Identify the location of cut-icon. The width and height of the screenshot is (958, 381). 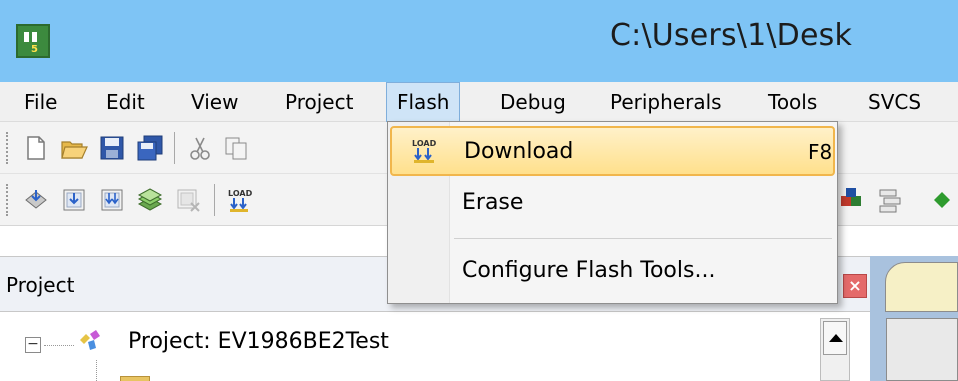
(200, 148).